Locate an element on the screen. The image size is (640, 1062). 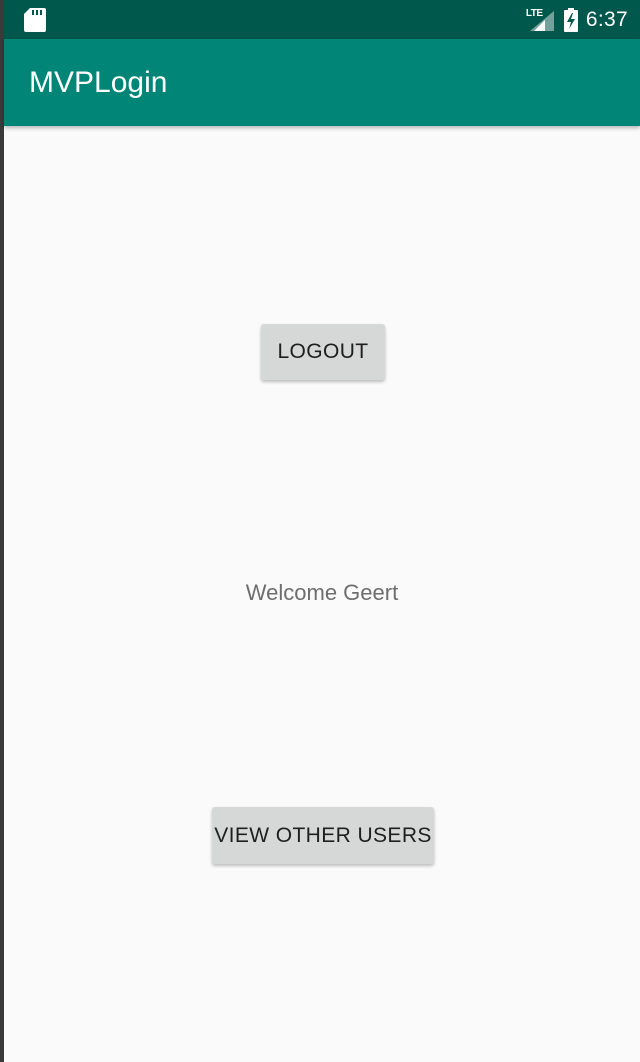
window-edge is located at coordinates (2, 531).